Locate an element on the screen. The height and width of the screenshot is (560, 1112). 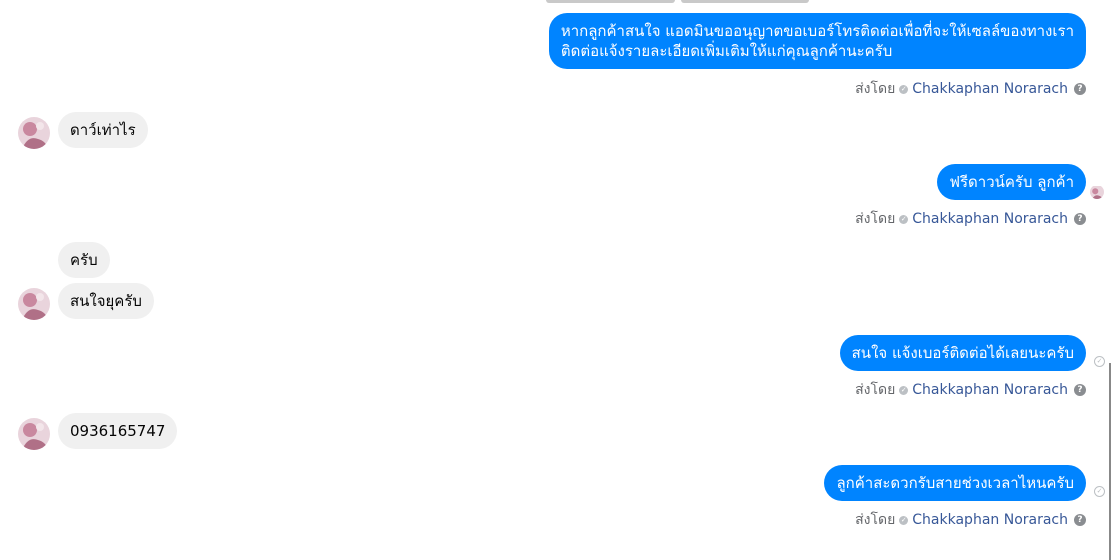
incoming-message: 0936165747 is located at coordinates (118, 431).